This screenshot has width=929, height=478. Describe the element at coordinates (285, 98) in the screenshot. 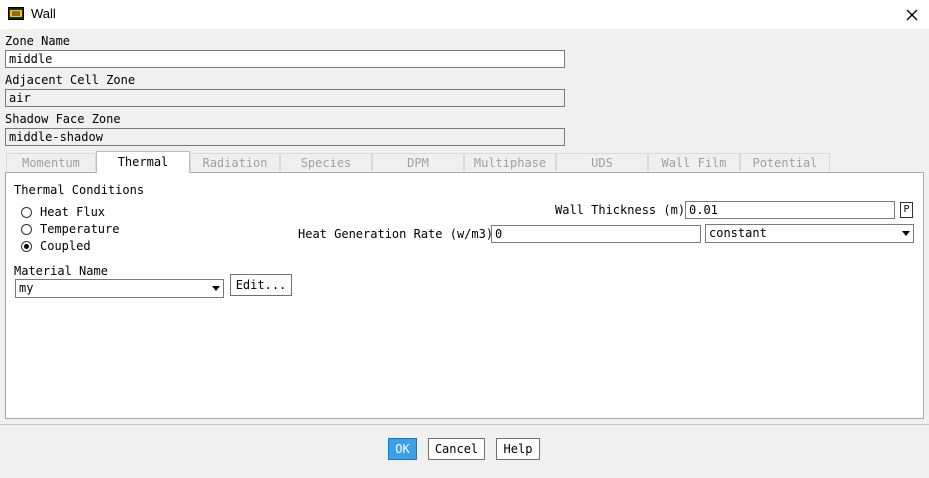

I see `adjacent-cell-zone-field` at that location.